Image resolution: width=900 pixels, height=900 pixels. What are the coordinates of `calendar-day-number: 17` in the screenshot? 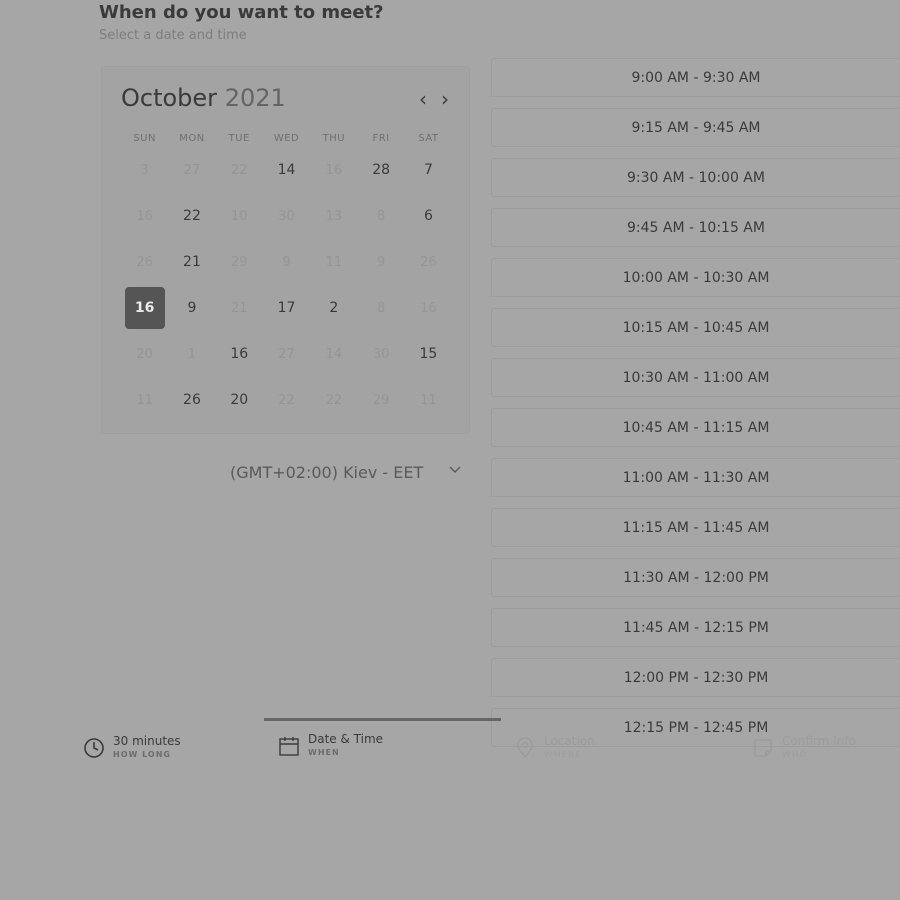 It's located at (286, 308).